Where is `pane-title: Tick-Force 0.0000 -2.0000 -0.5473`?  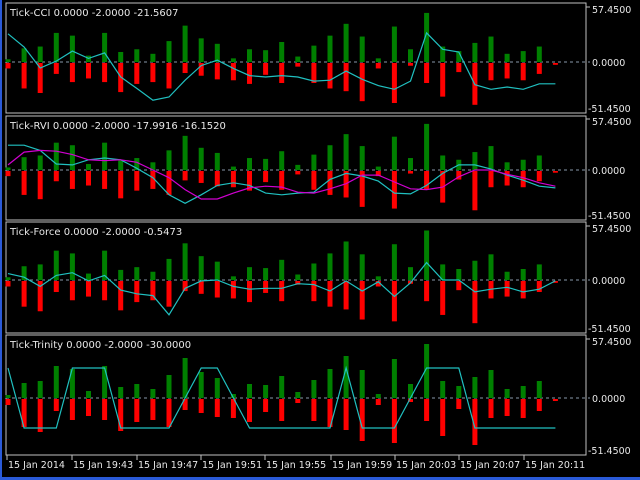
pane-title: Tick-Force 0.0000 -2.0000 -0.5473 is located at coordinates (95, 232).